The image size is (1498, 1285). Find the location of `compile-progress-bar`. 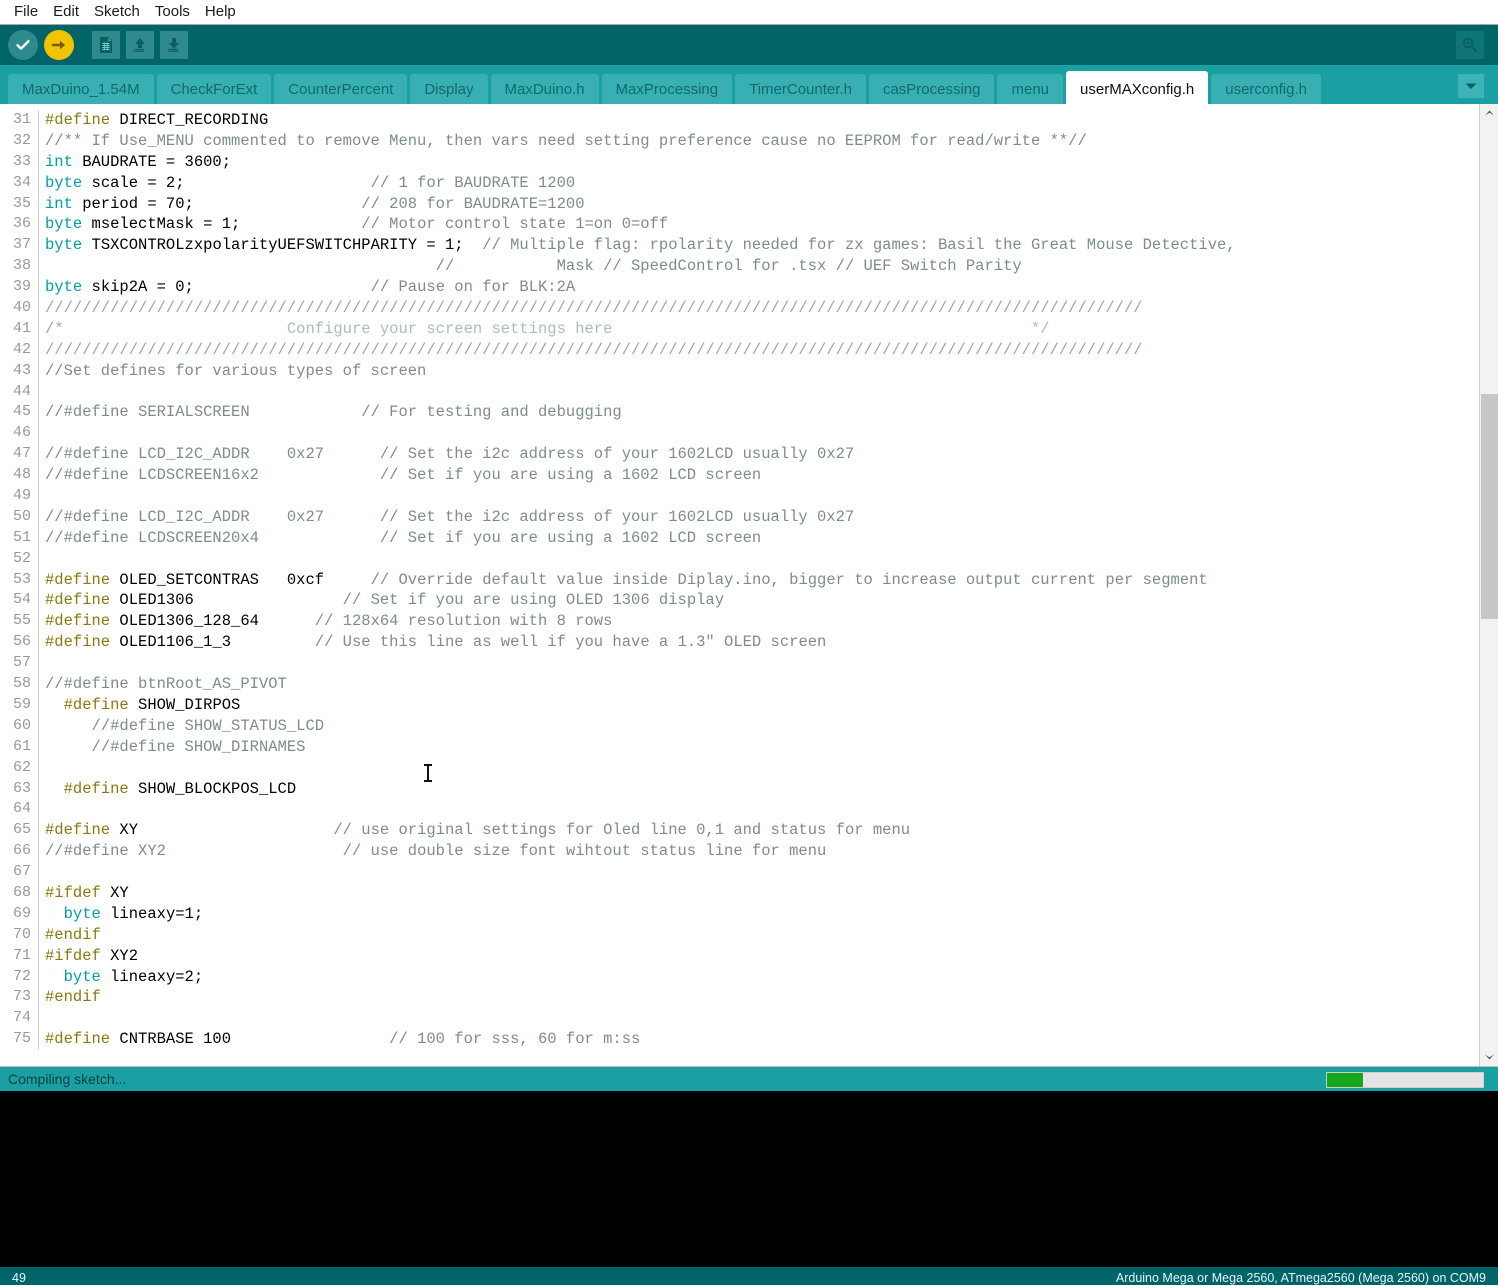

compile-progress-bar is located at coordinates (1405, 1080).